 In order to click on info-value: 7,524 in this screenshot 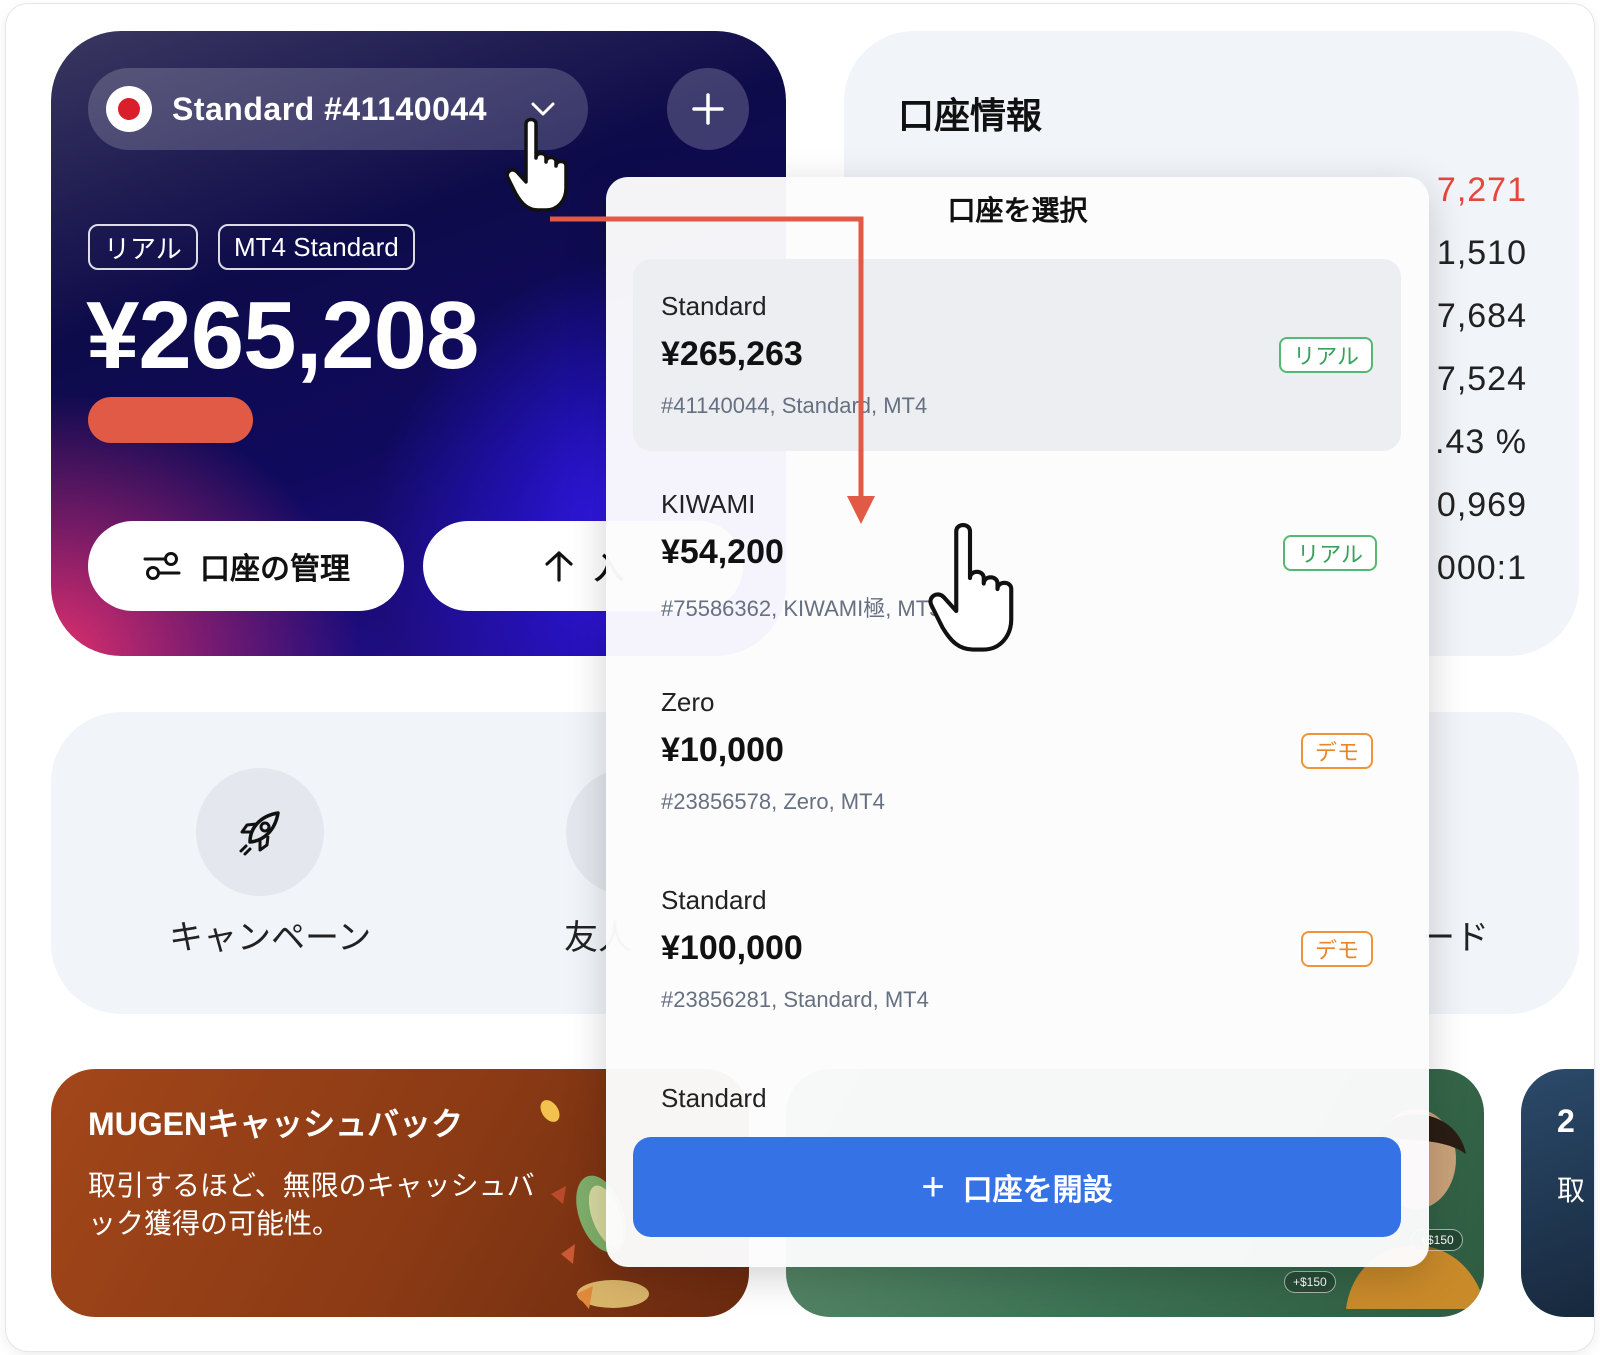, I will do `click(1481, 379)`.